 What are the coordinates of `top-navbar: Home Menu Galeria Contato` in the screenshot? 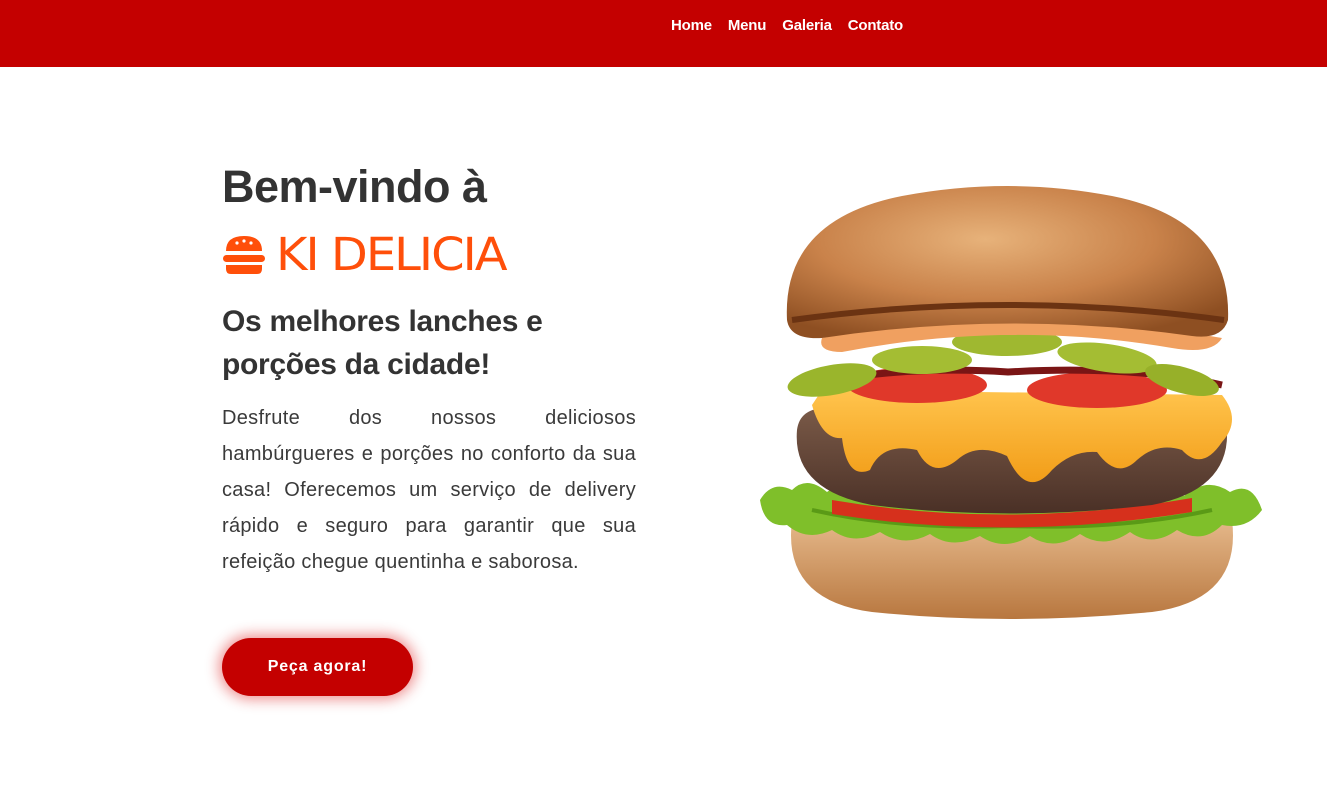 It's located at (663, 33).